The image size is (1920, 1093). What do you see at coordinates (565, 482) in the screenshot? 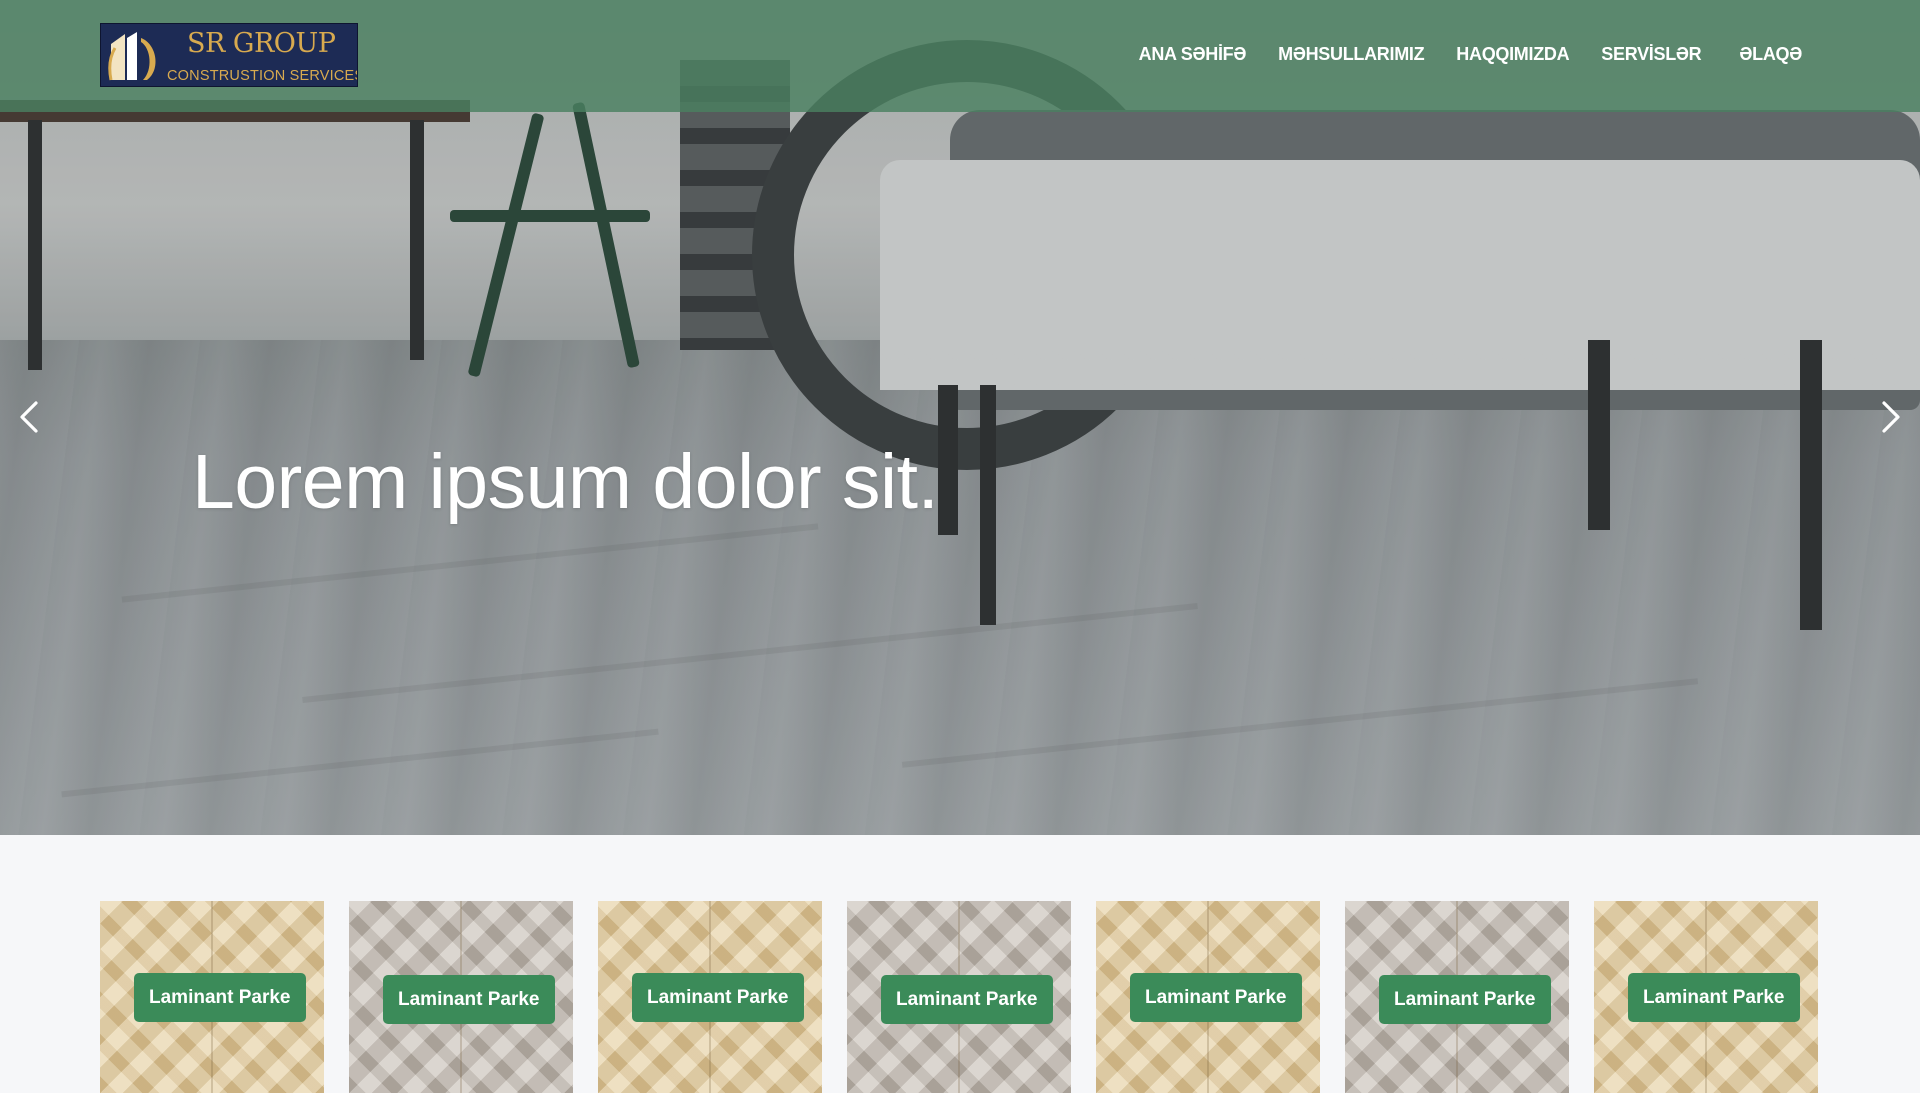
I see `hero-headline: Lorem ipsum dolor sit.` at bounding box center [565, 482].